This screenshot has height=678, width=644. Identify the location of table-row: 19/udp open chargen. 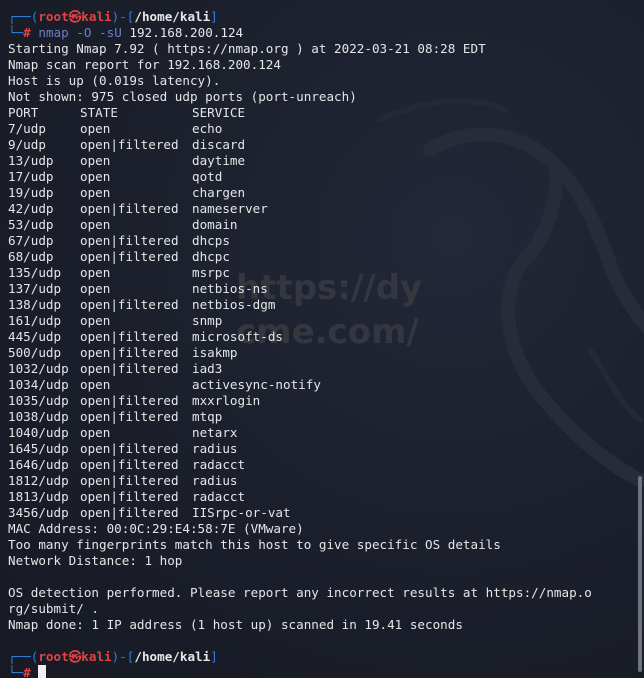
(319, 193).